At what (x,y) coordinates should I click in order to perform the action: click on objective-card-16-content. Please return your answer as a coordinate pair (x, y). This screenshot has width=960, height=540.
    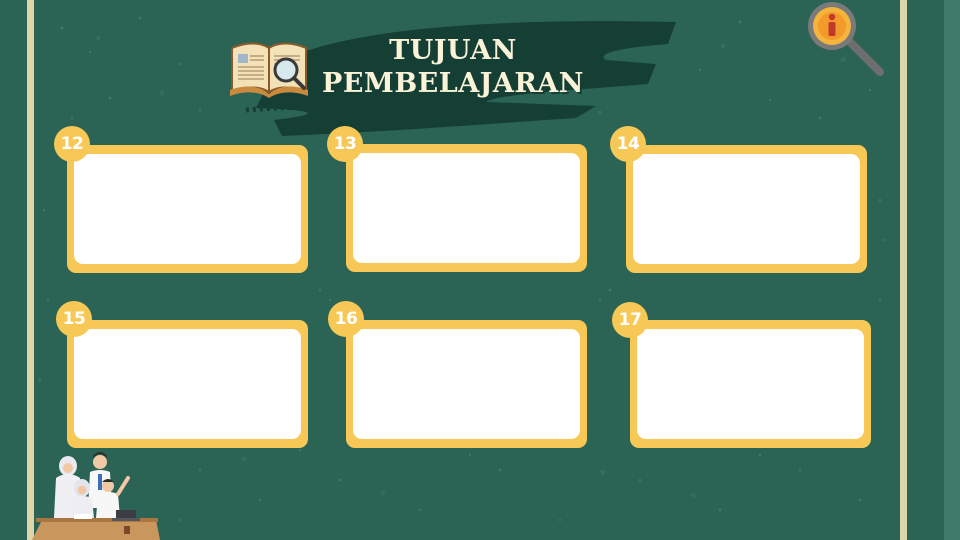
    Looking at the image, I should click on (466, 384).